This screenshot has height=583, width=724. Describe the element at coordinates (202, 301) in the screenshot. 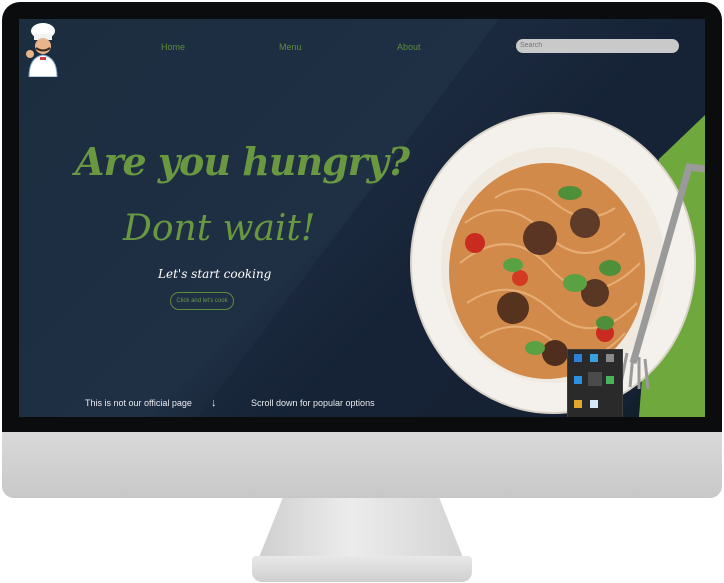

I see `cook-button: Click and let's cook` at that location.